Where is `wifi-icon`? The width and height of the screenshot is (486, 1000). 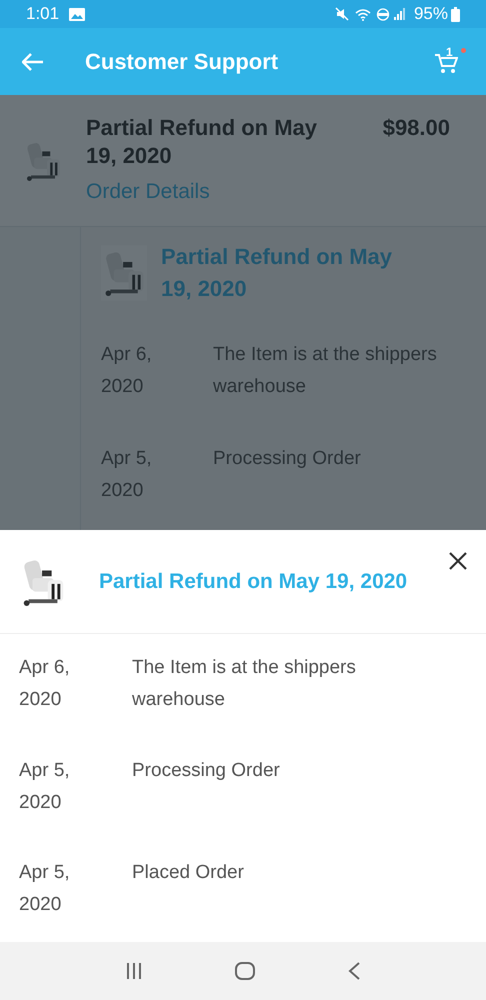
wifi-icon is located at coordinates (362, 14).